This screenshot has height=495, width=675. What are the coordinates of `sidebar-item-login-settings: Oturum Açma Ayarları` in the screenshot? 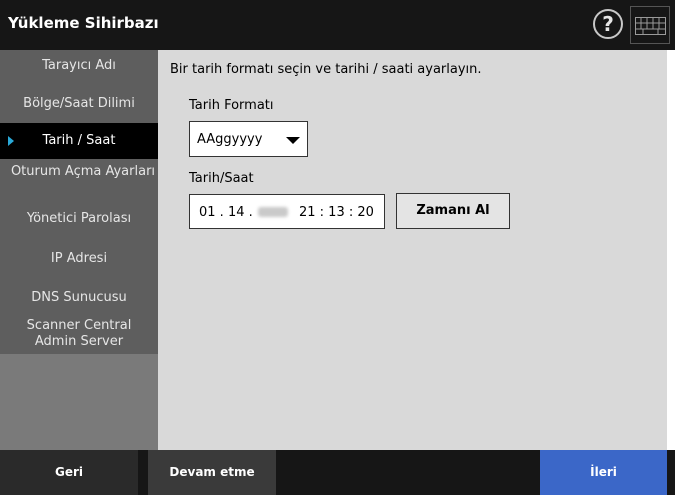 It's located at (79, 181).